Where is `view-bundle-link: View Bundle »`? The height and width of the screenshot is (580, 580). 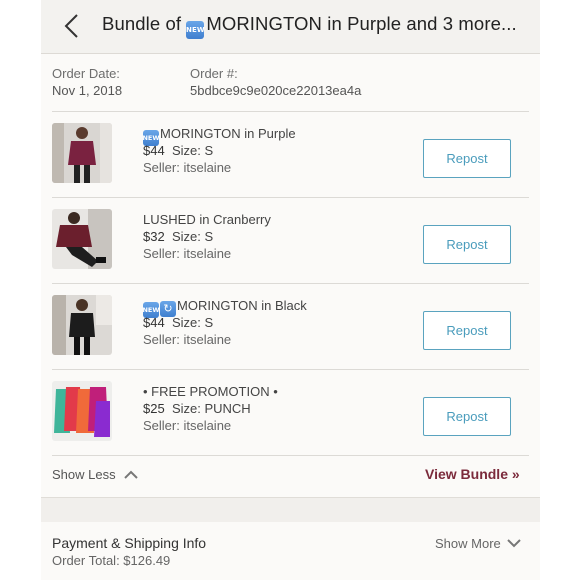
view-bundle-link: View Bundle » is located at coordinates (472, 474).